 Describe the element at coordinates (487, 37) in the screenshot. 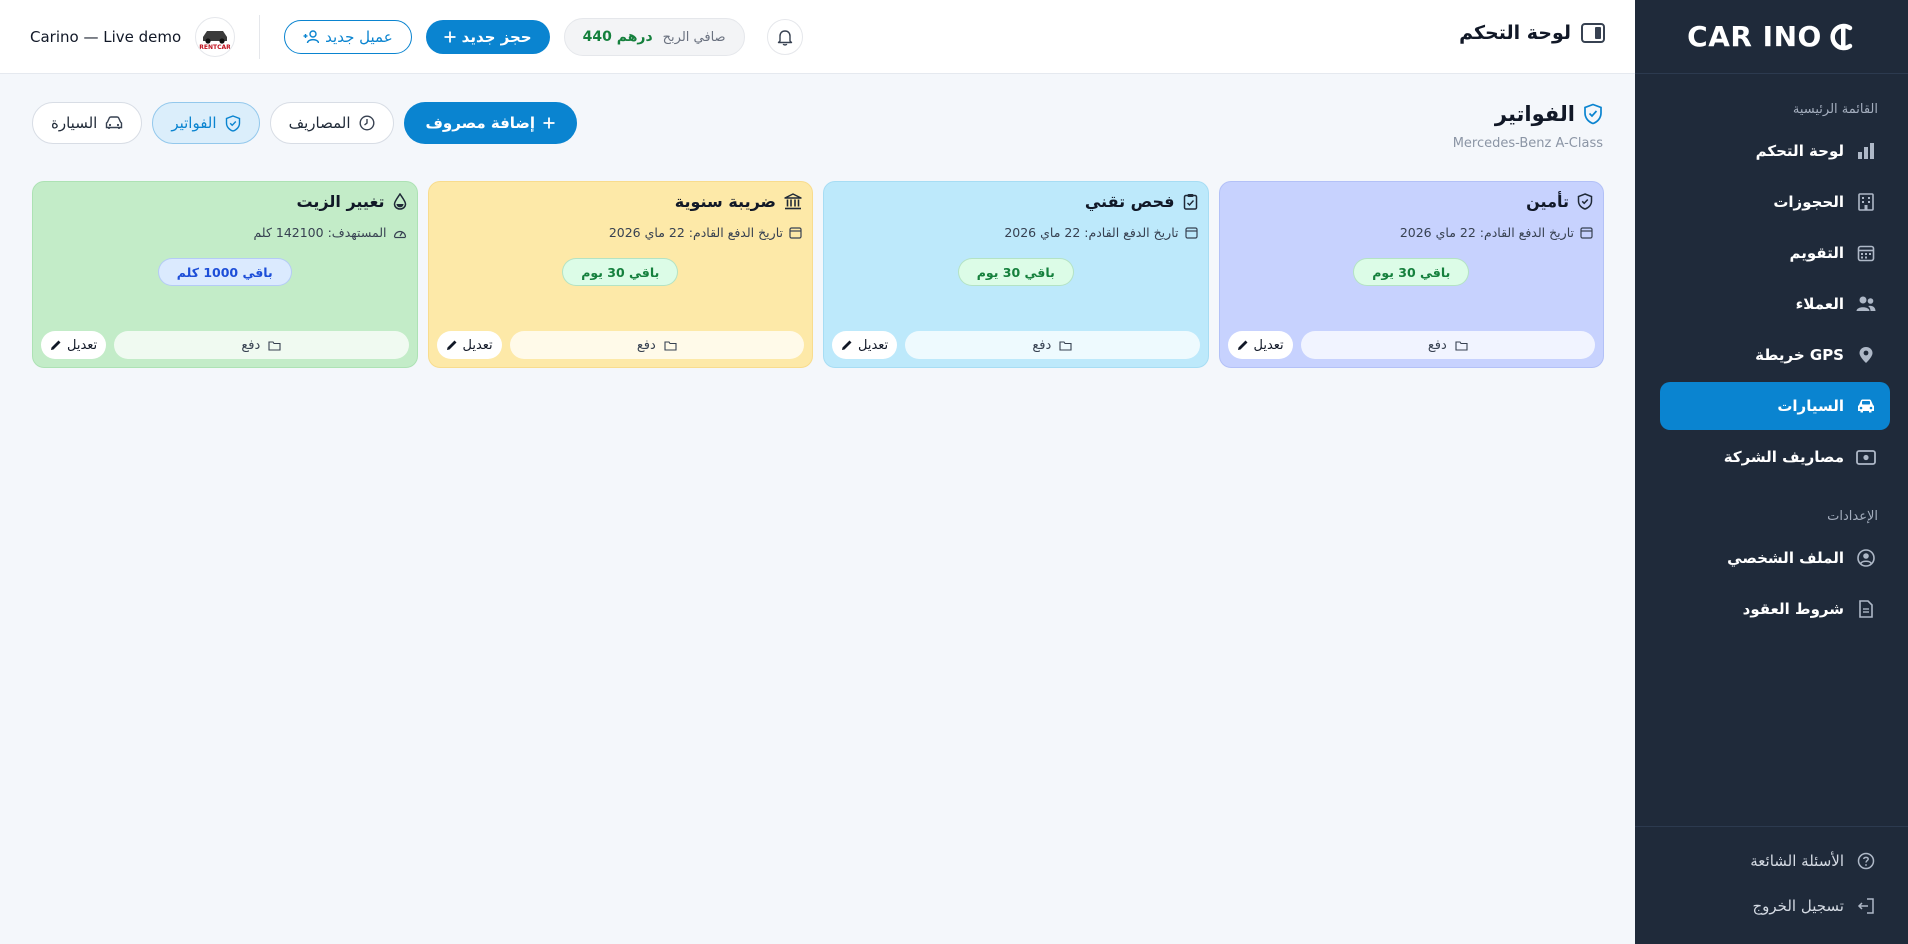

I see `new-booking-button: حجز جديد` at that location.